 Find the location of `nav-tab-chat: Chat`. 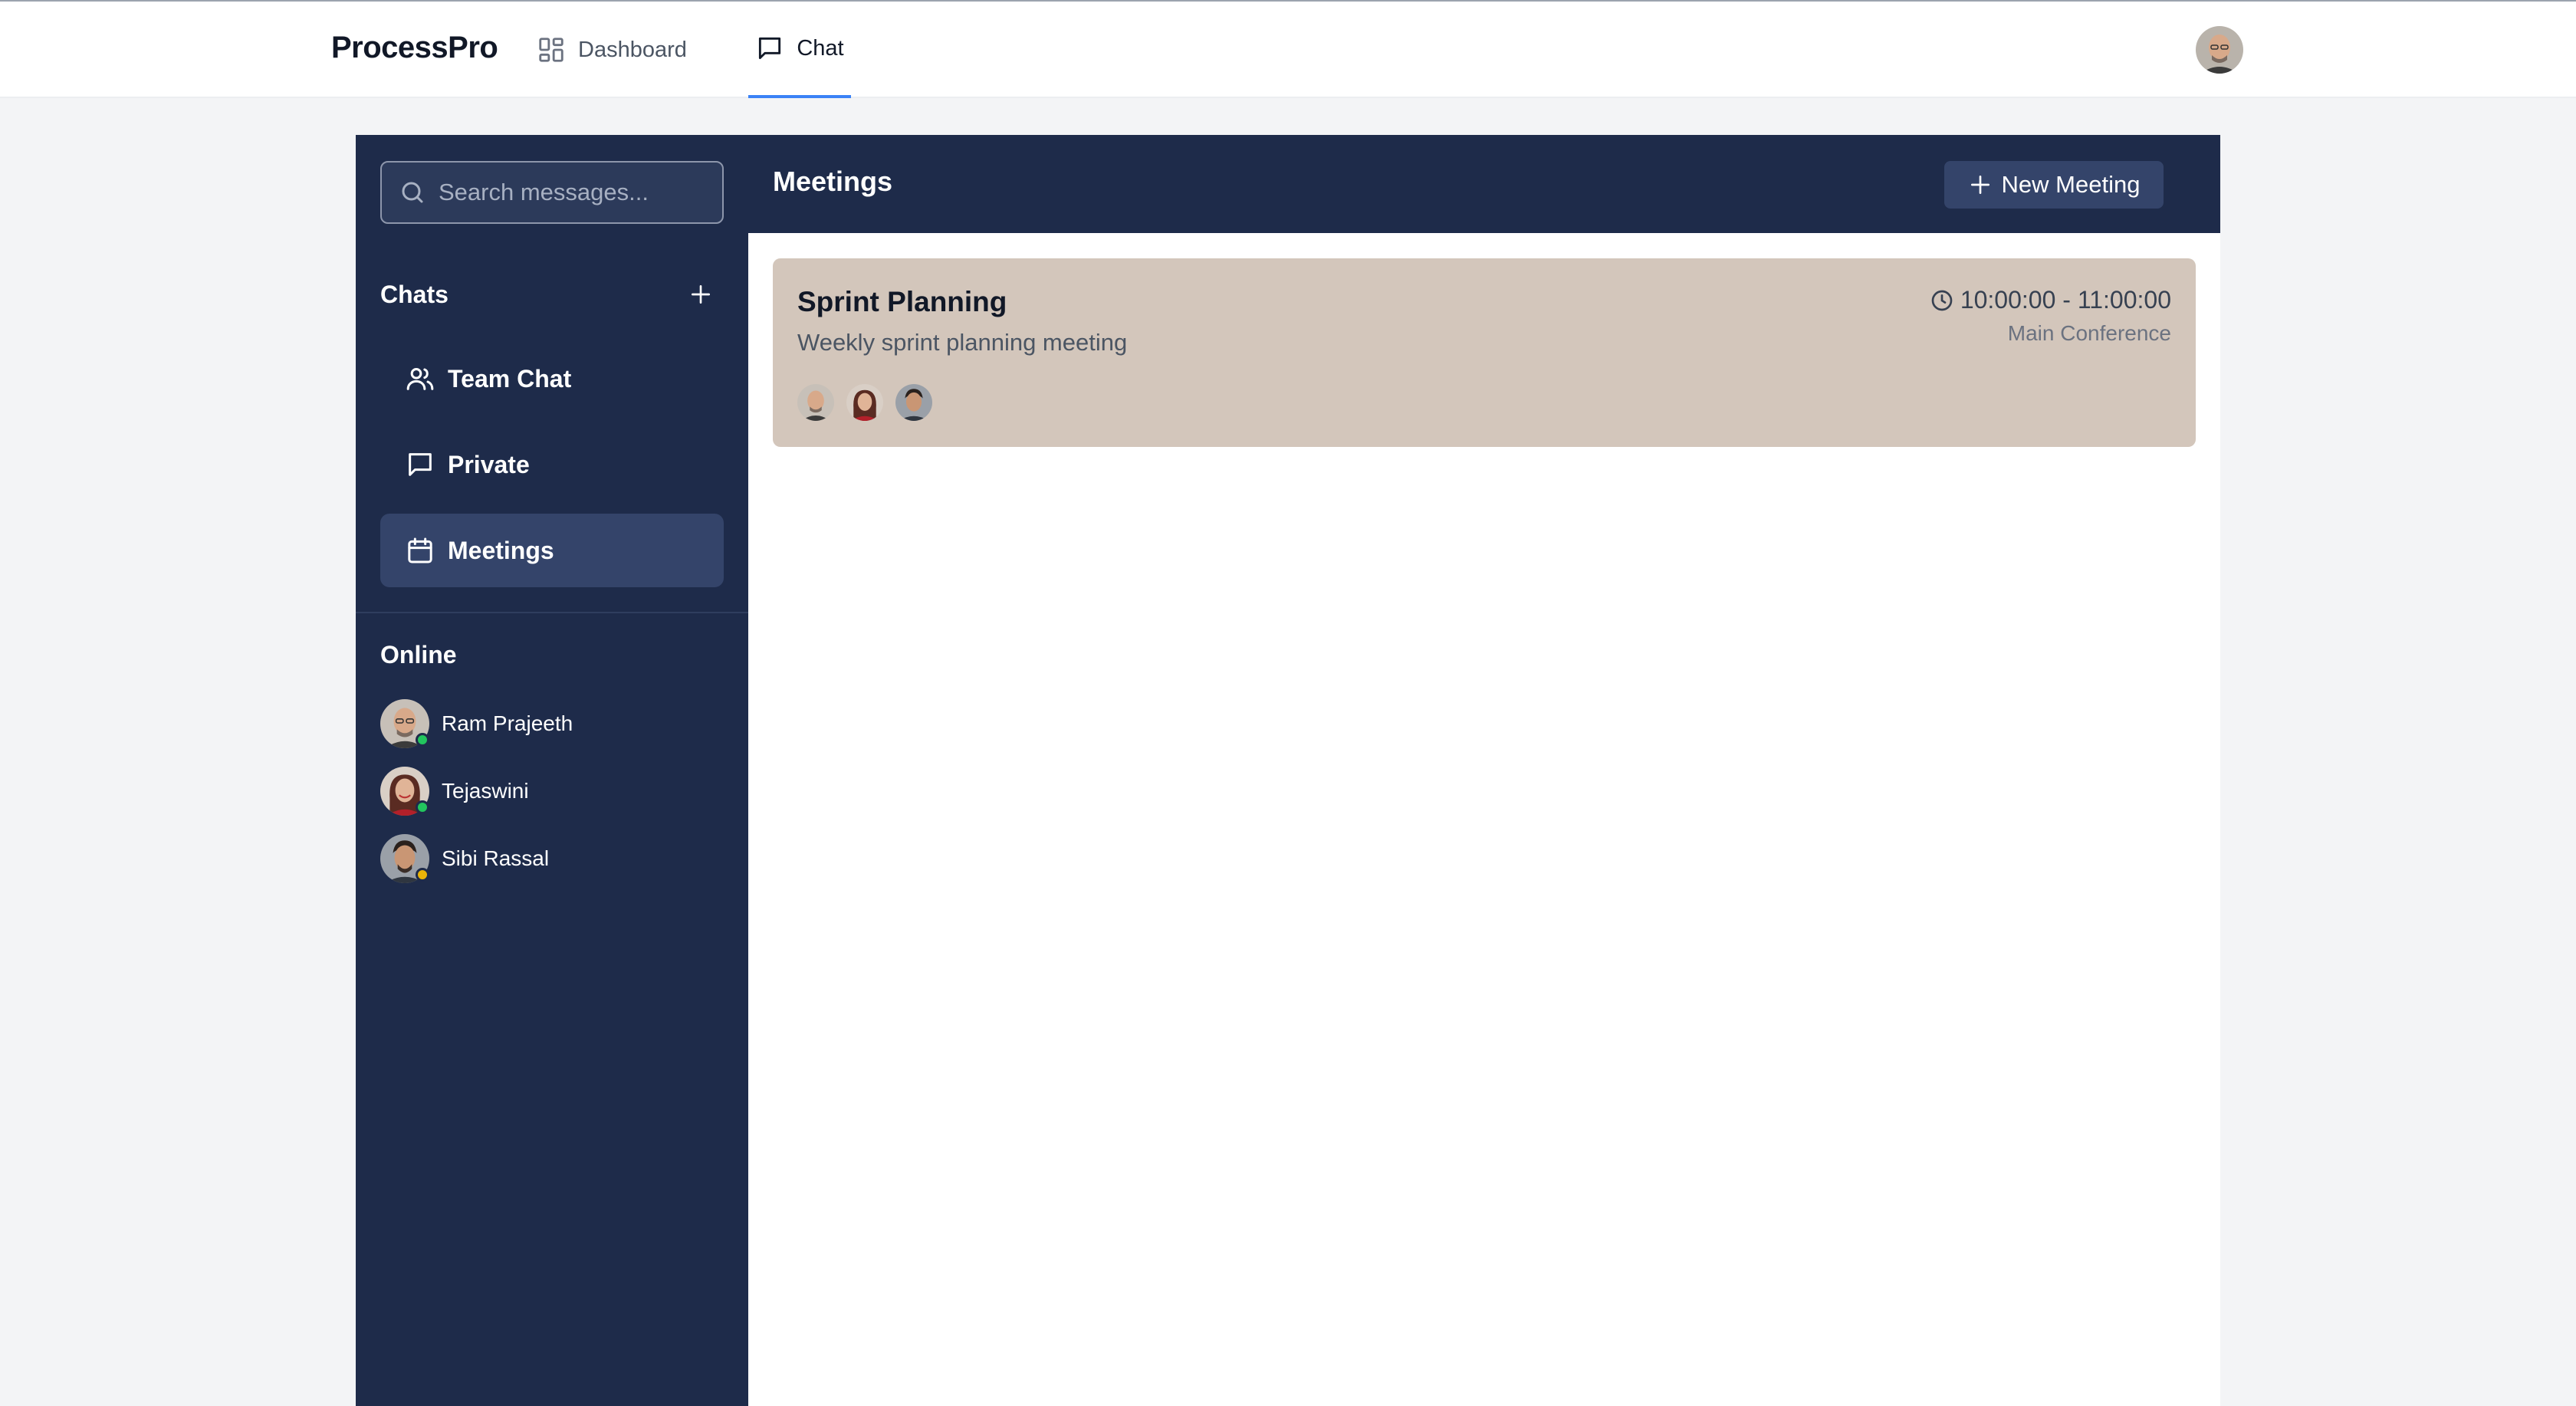

nav-tab-chat: Chat is located at coordinates (800, 50).